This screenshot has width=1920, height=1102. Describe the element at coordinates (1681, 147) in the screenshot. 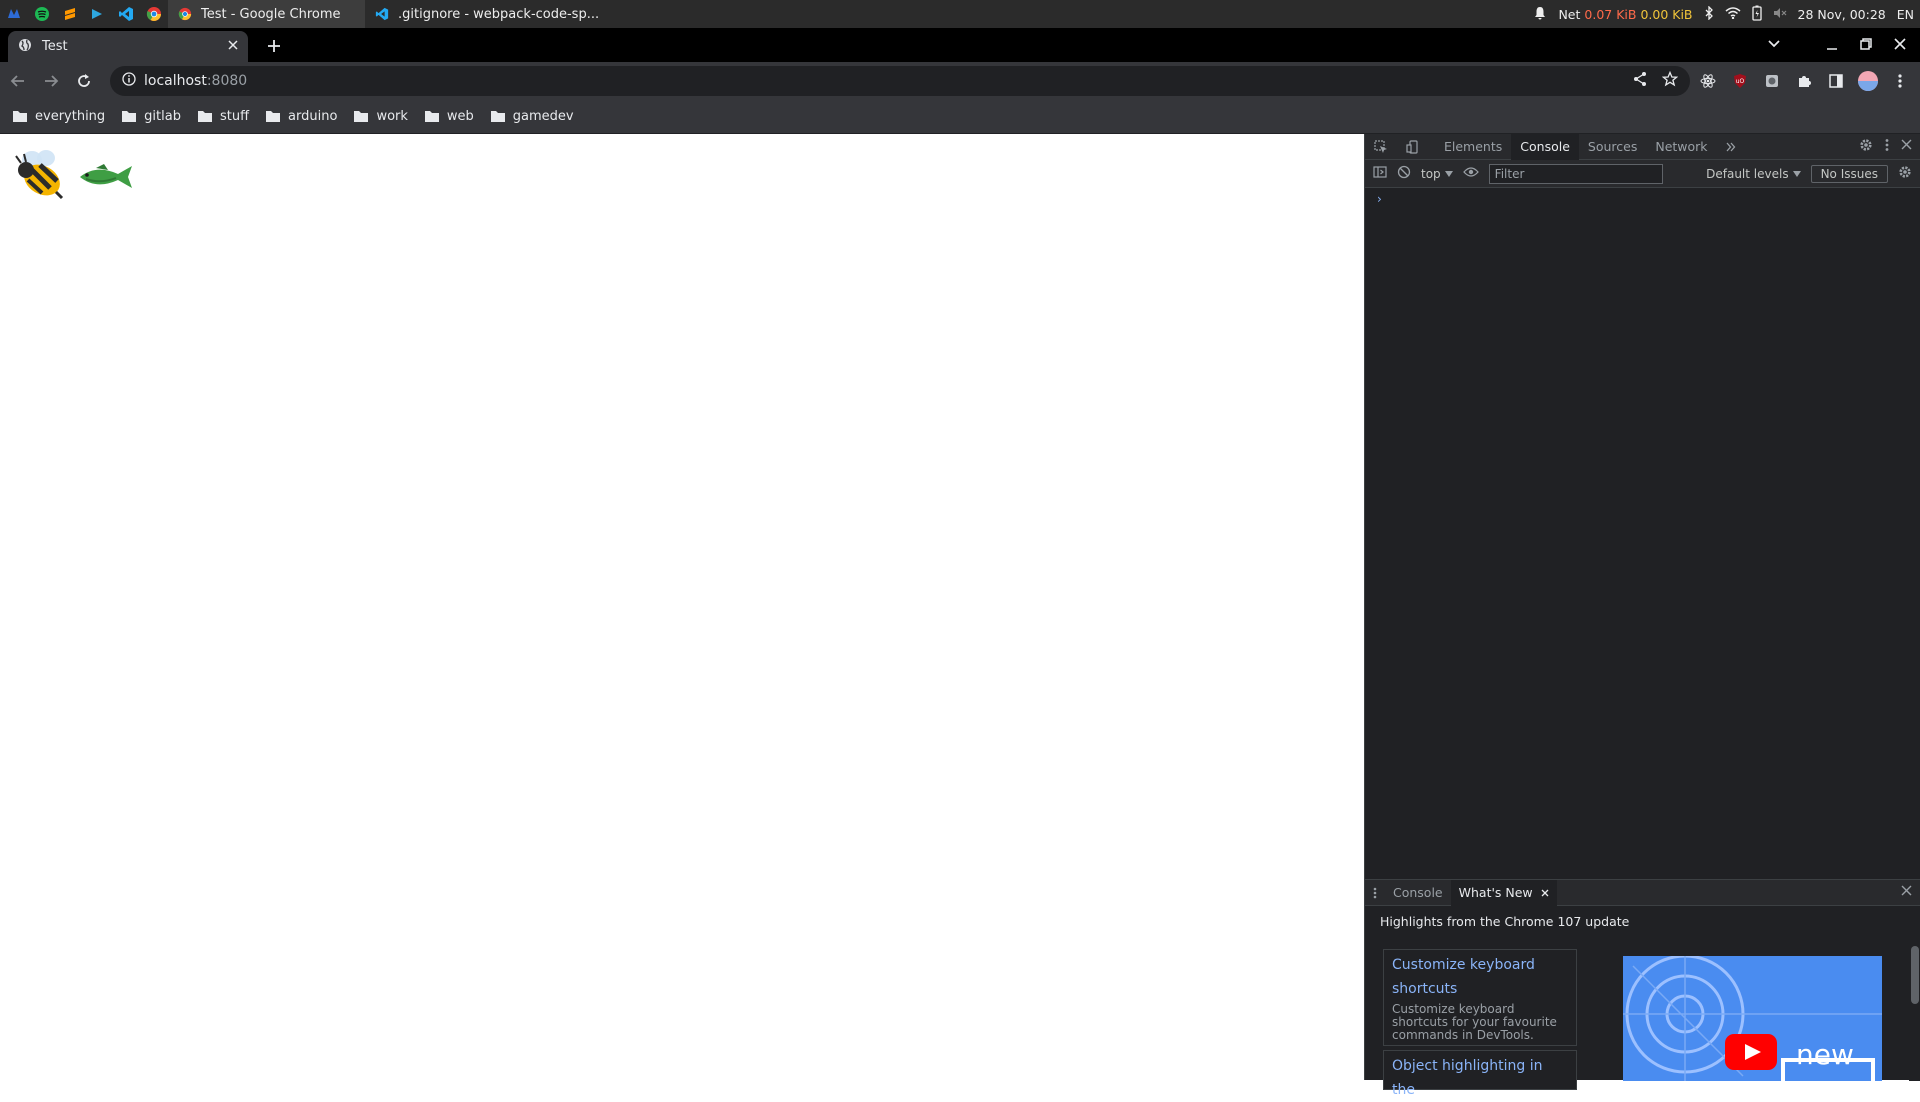

I see `tab-network: Network` at that location.